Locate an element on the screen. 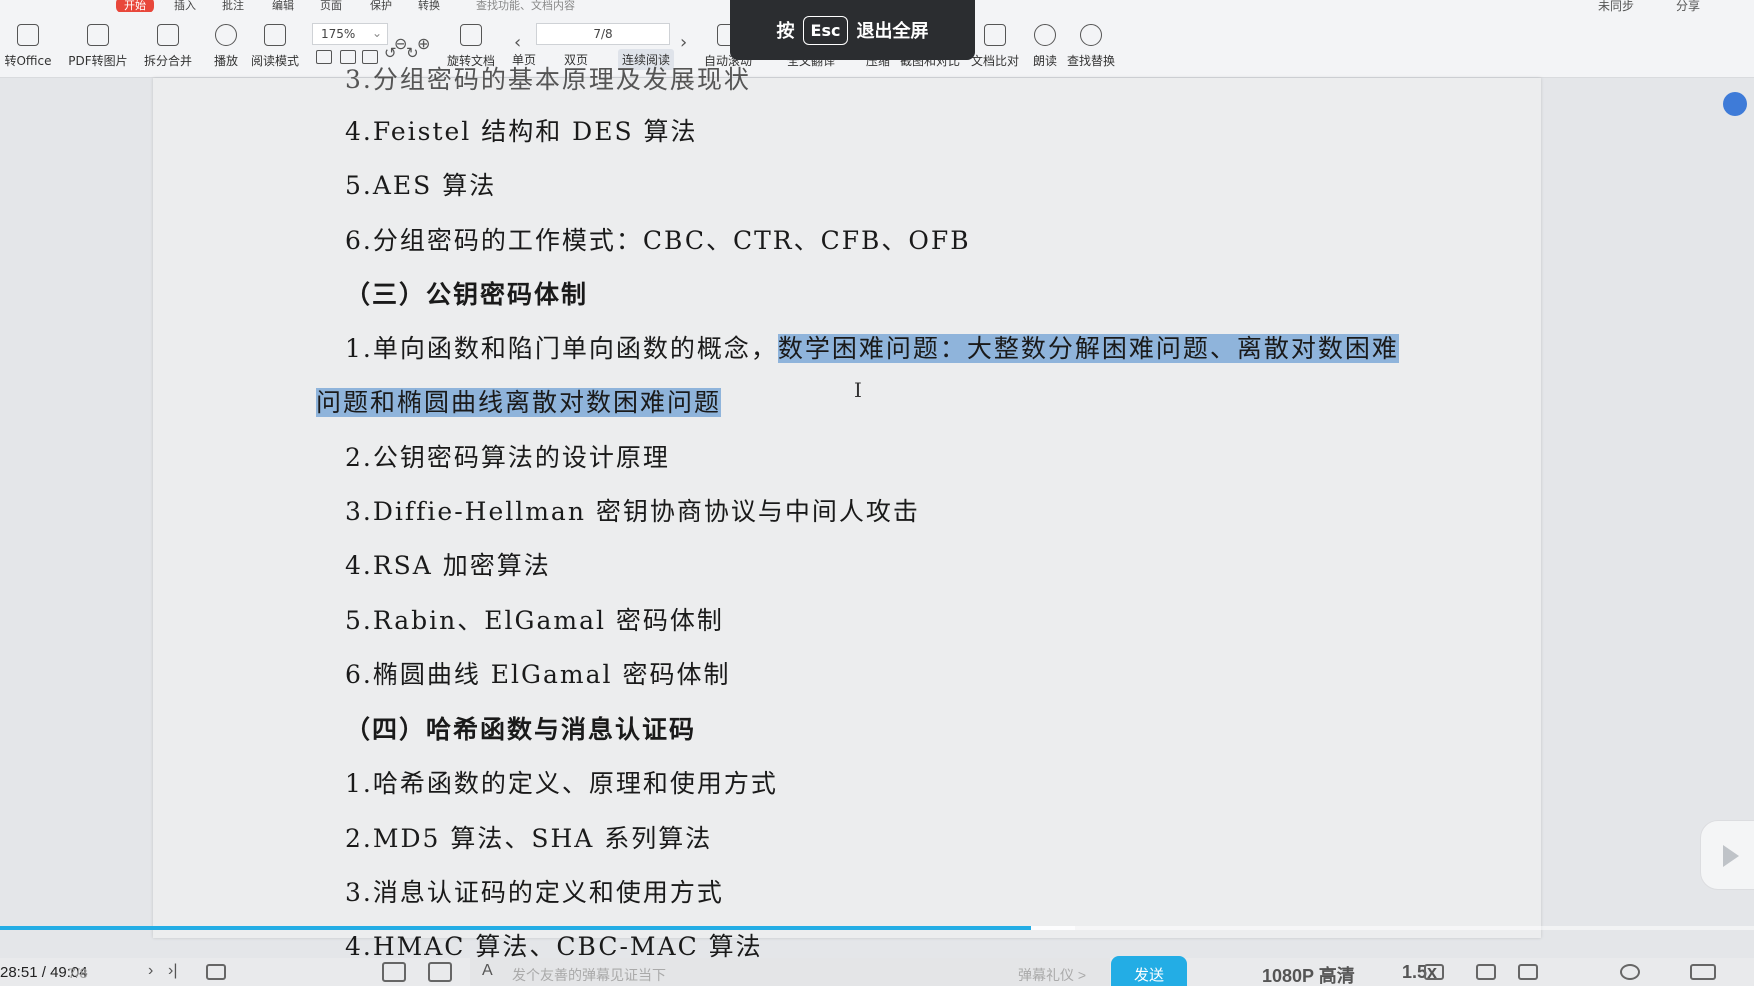 Image resolution: width=1754 pixels, height=986 pixels. doc-heading: （四）哈希函数与消息认证码 is located at coordinates (521, 729).